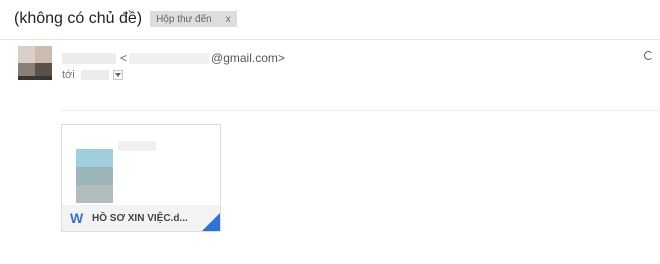 This screenshot has height=264, width=660. What do you see at coordinates (248, 58) in the screenshot?
I see `sender-email-domain: @gmail.com>` at bounding box center [248, 58].